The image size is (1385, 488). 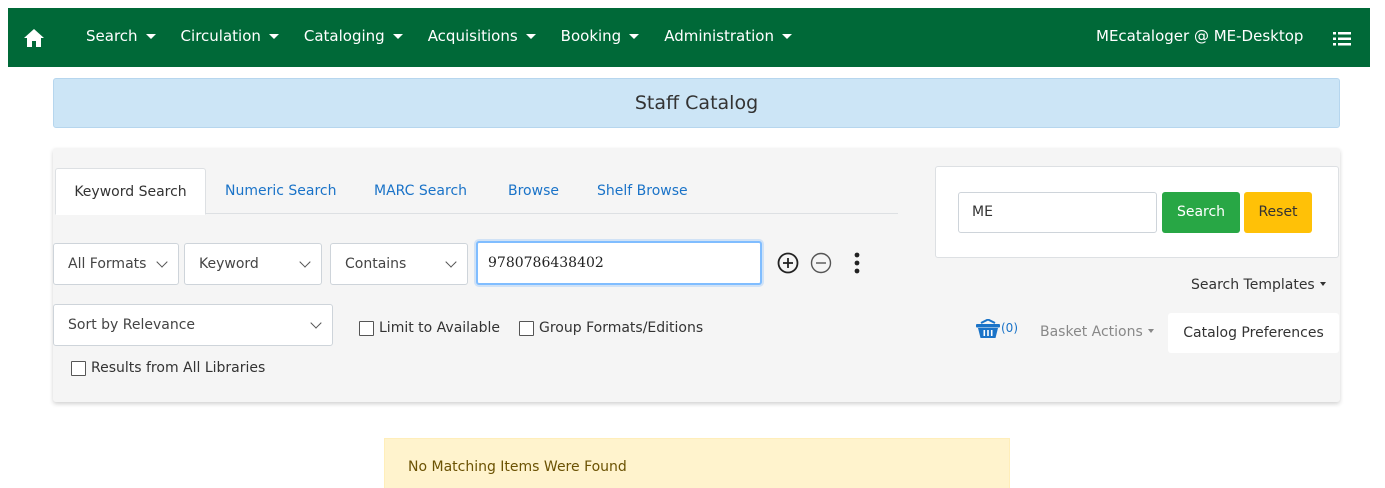 I want to click on basket-count: (0), so click(x=1009, y=328).